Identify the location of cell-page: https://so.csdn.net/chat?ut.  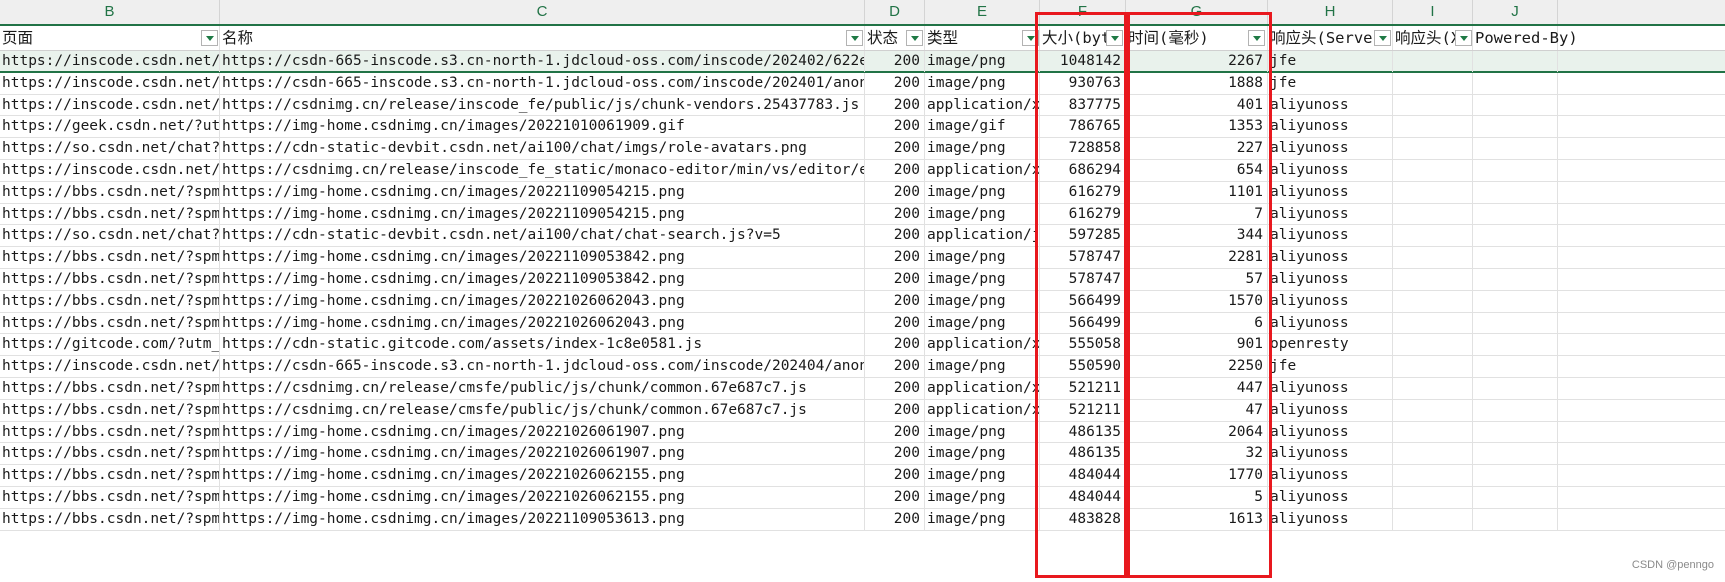
(110, 148).